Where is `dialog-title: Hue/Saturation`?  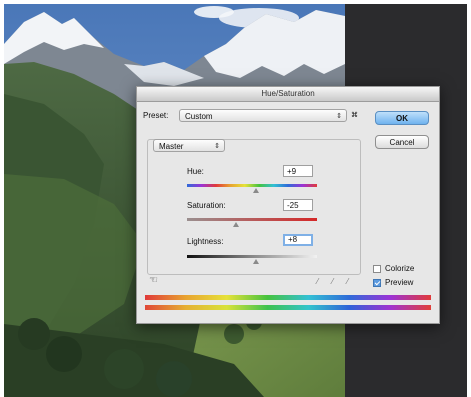
dialog-title: Hue/Saturation is located at coordinates (288, 94).